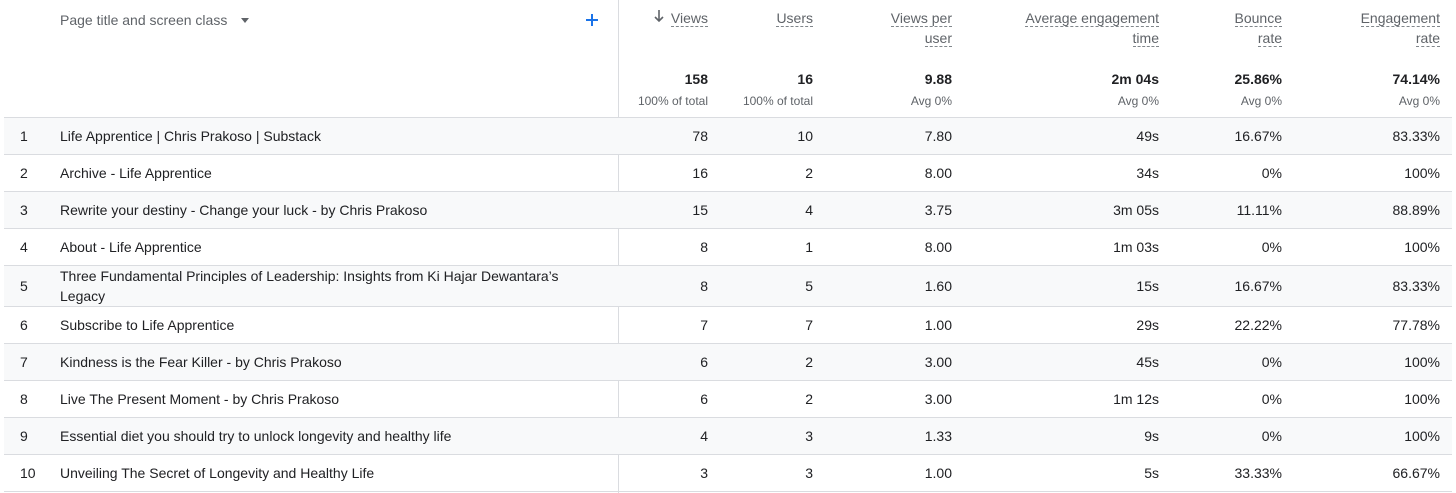 The width and height of the screenshot is (1456, 493). I want to click on column-label: Views per, so click(921, 18).